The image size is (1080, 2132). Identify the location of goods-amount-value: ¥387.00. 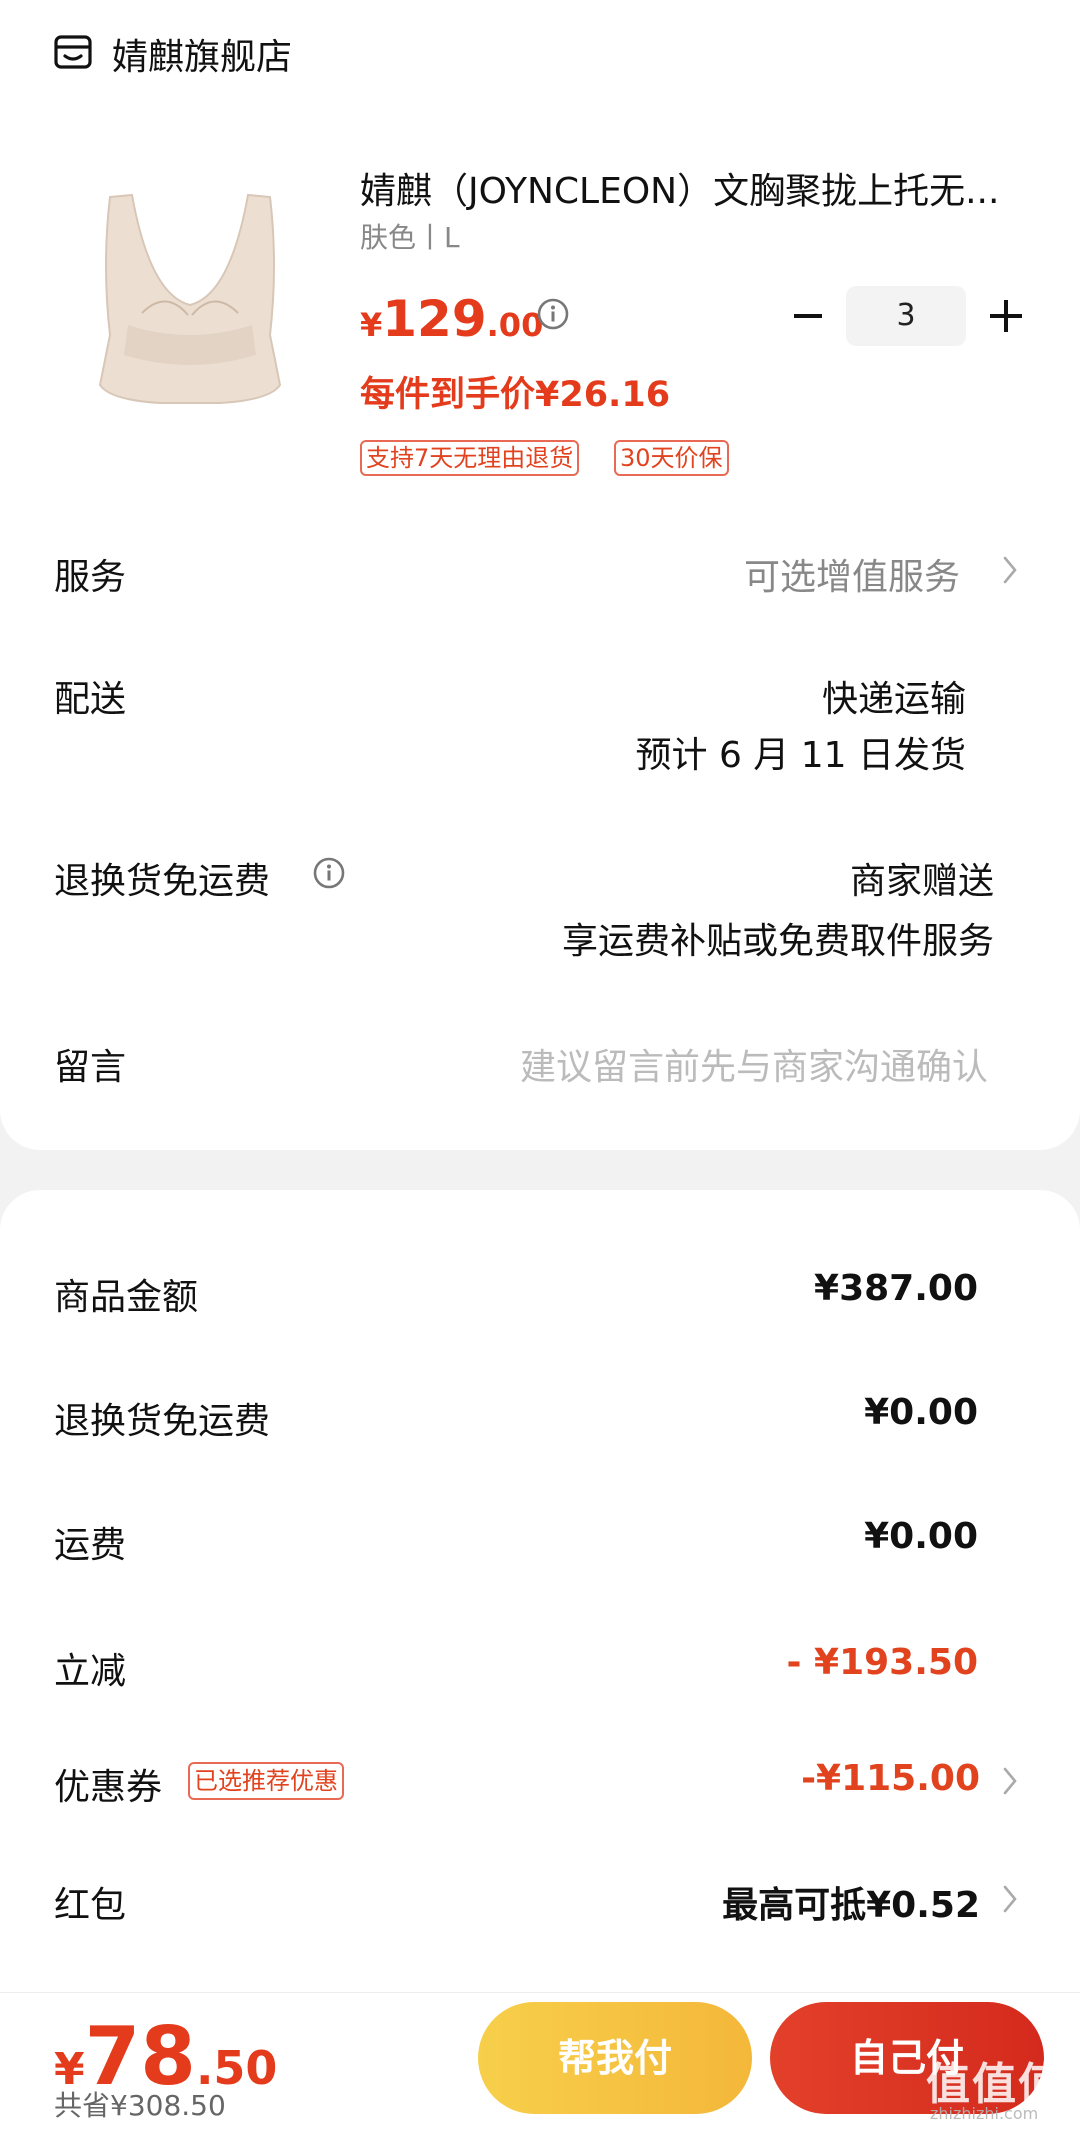
(896, 1288).